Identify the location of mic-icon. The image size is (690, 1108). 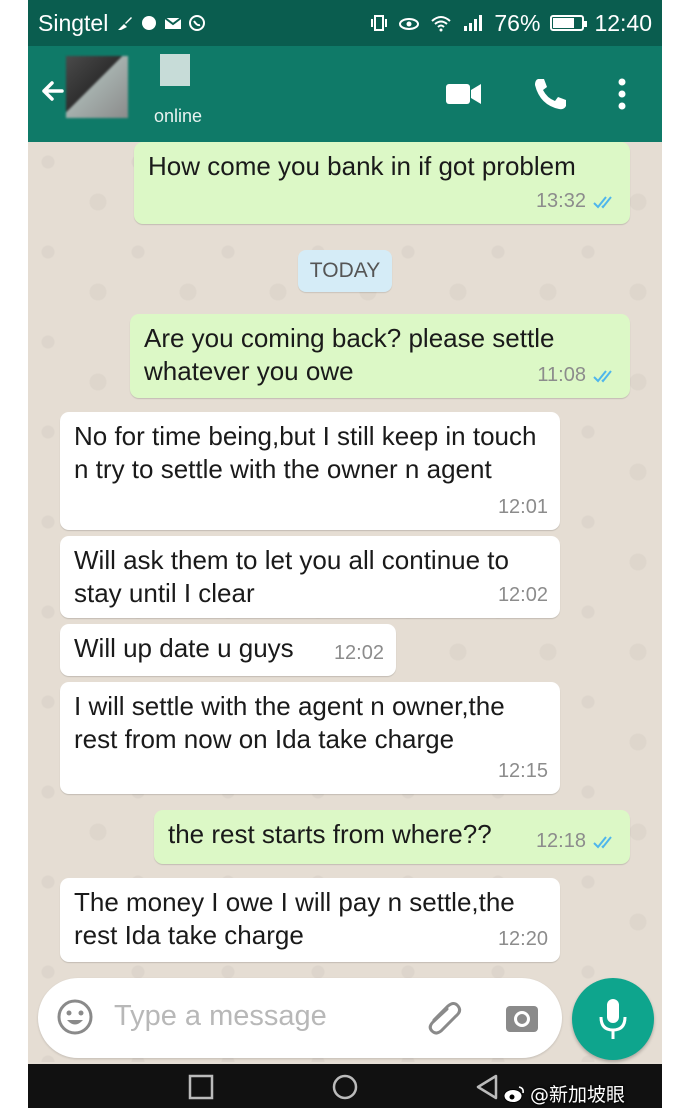
(613, 1019).